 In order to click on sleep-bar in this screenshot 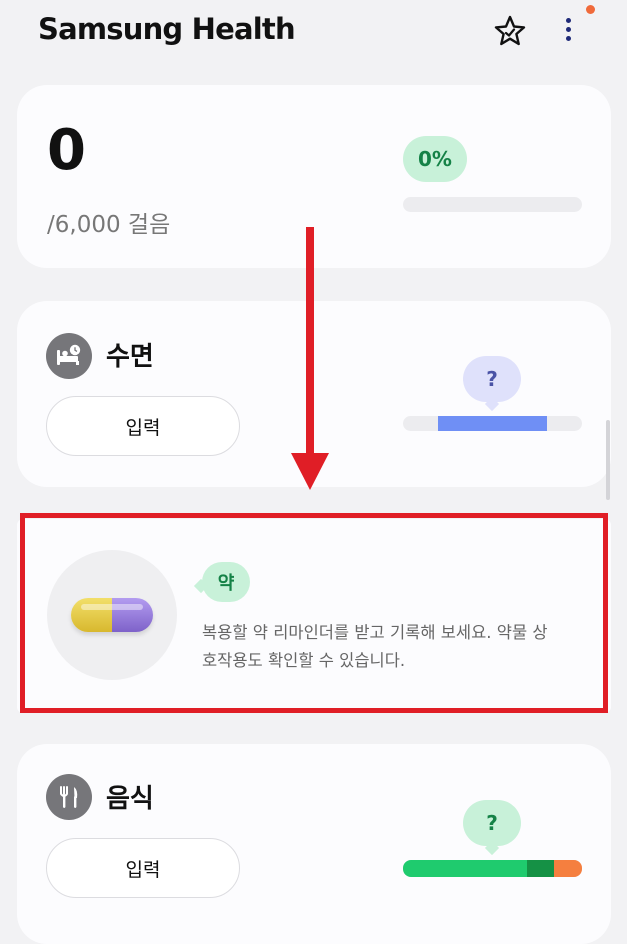, I will do `click(492, 423)`.